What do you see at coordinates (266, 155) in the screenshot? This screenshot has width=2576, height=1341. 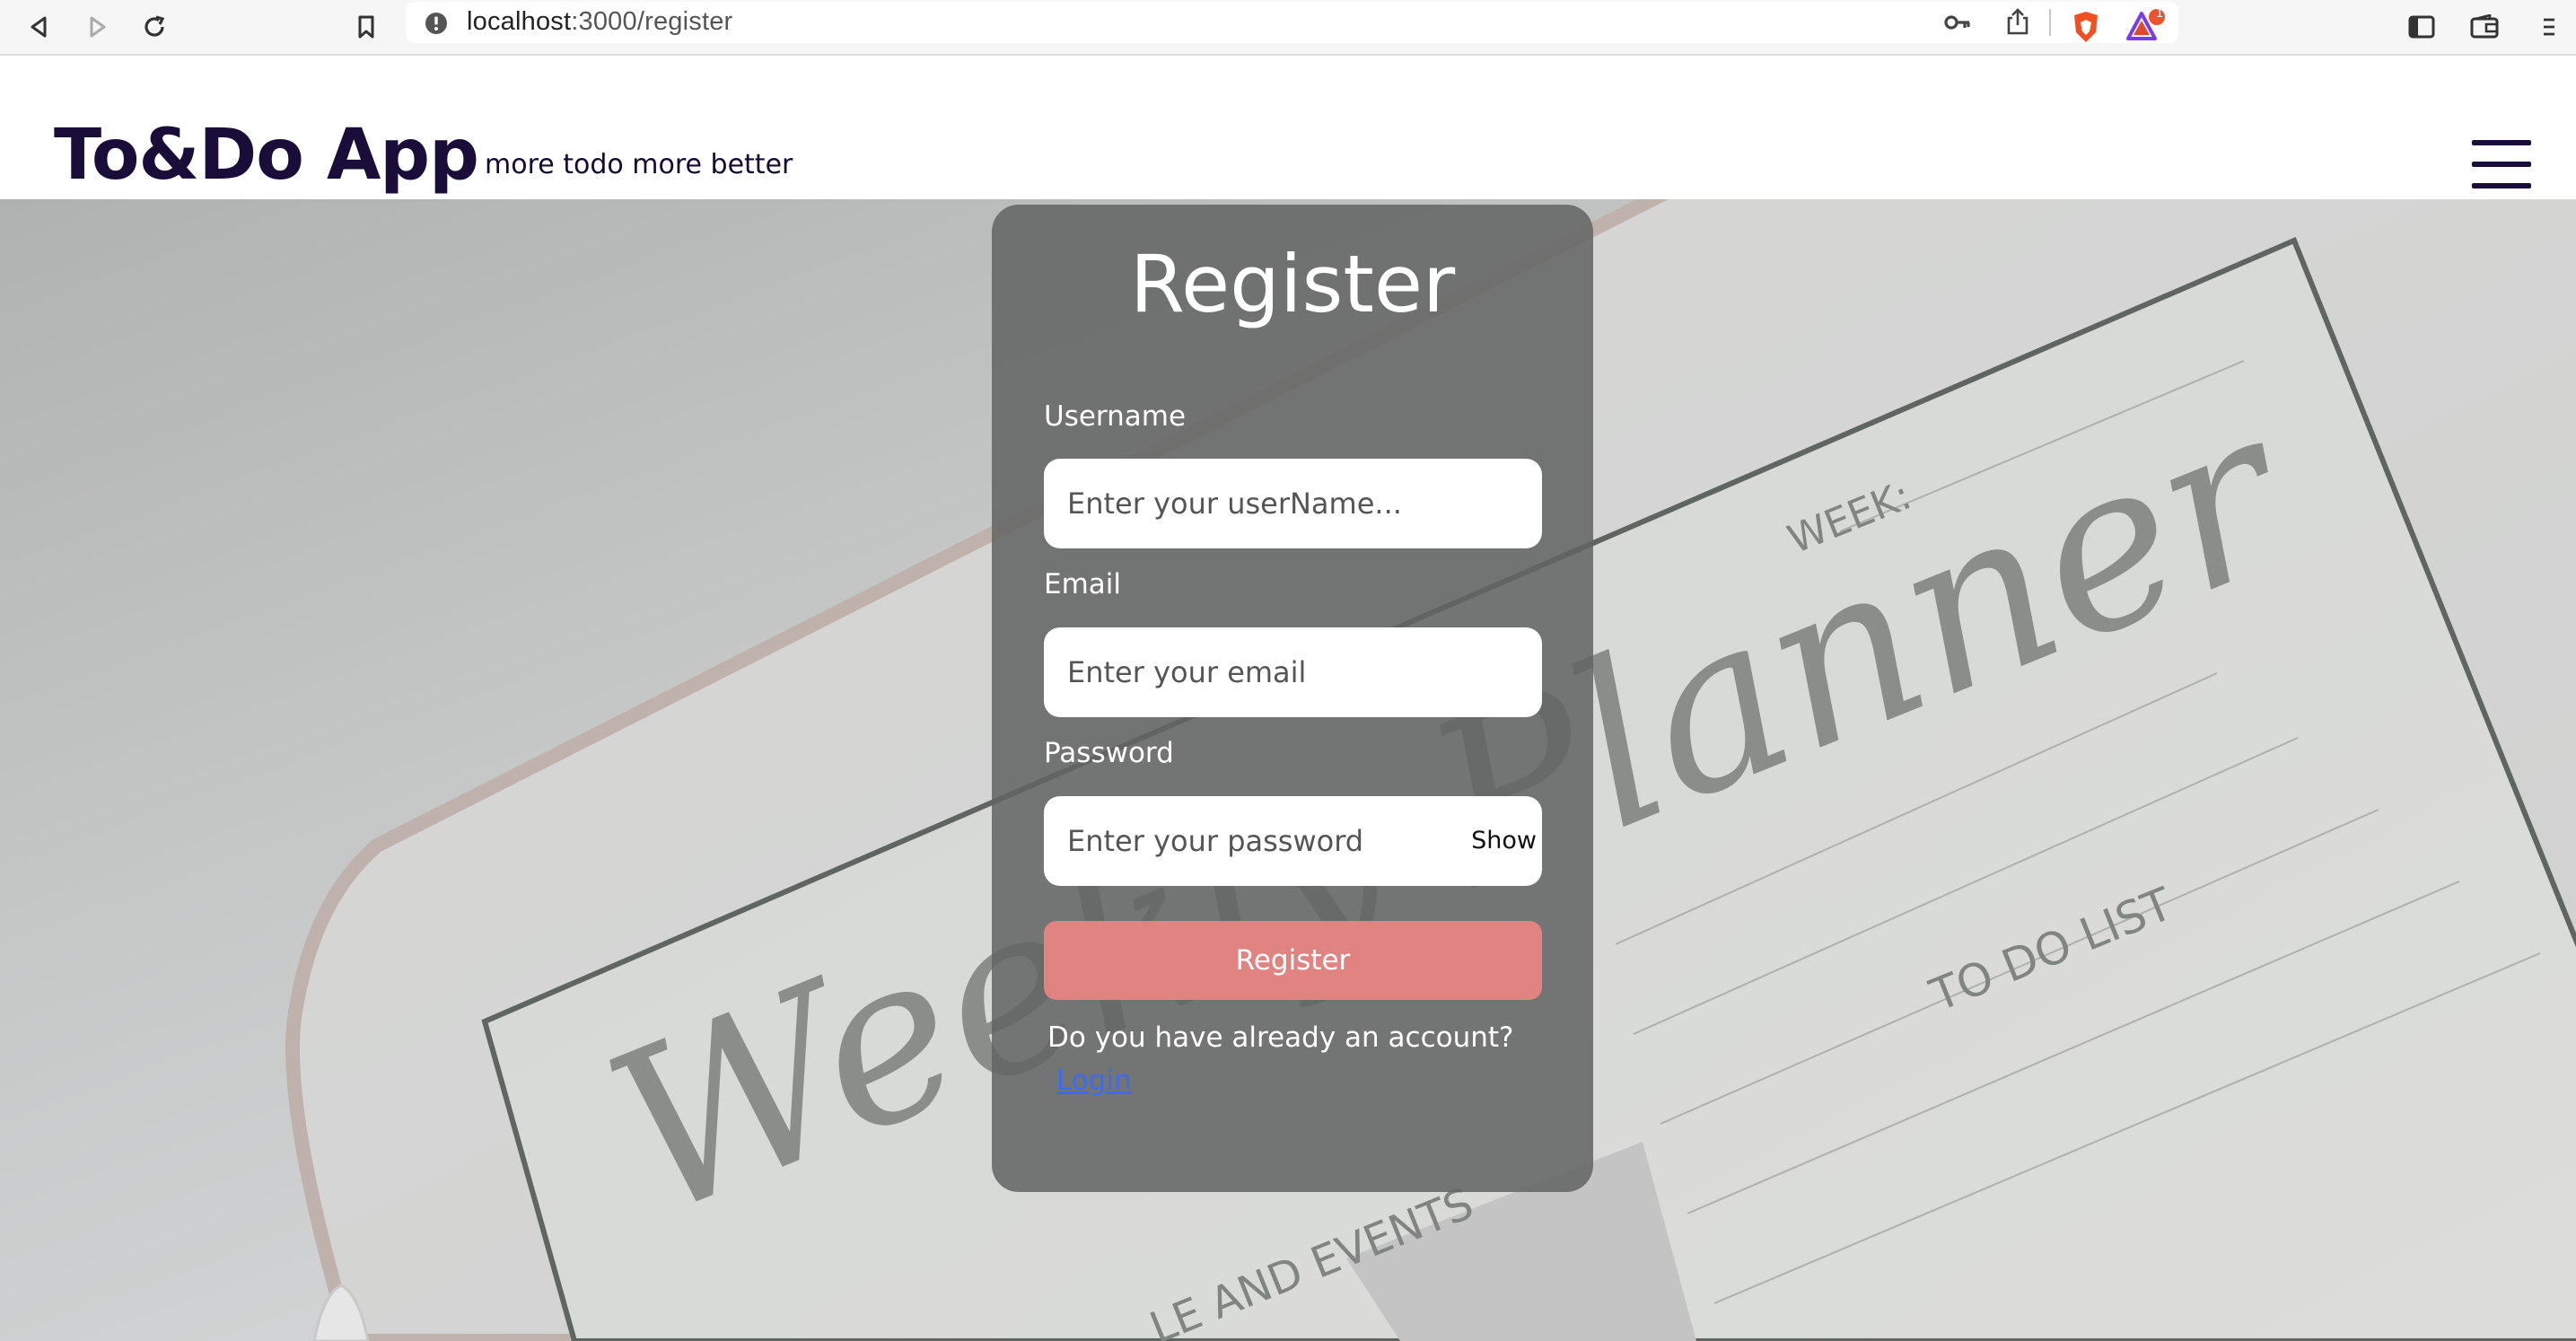 I see `brand-logo: To&Do App` at bounding box center [266, 155].